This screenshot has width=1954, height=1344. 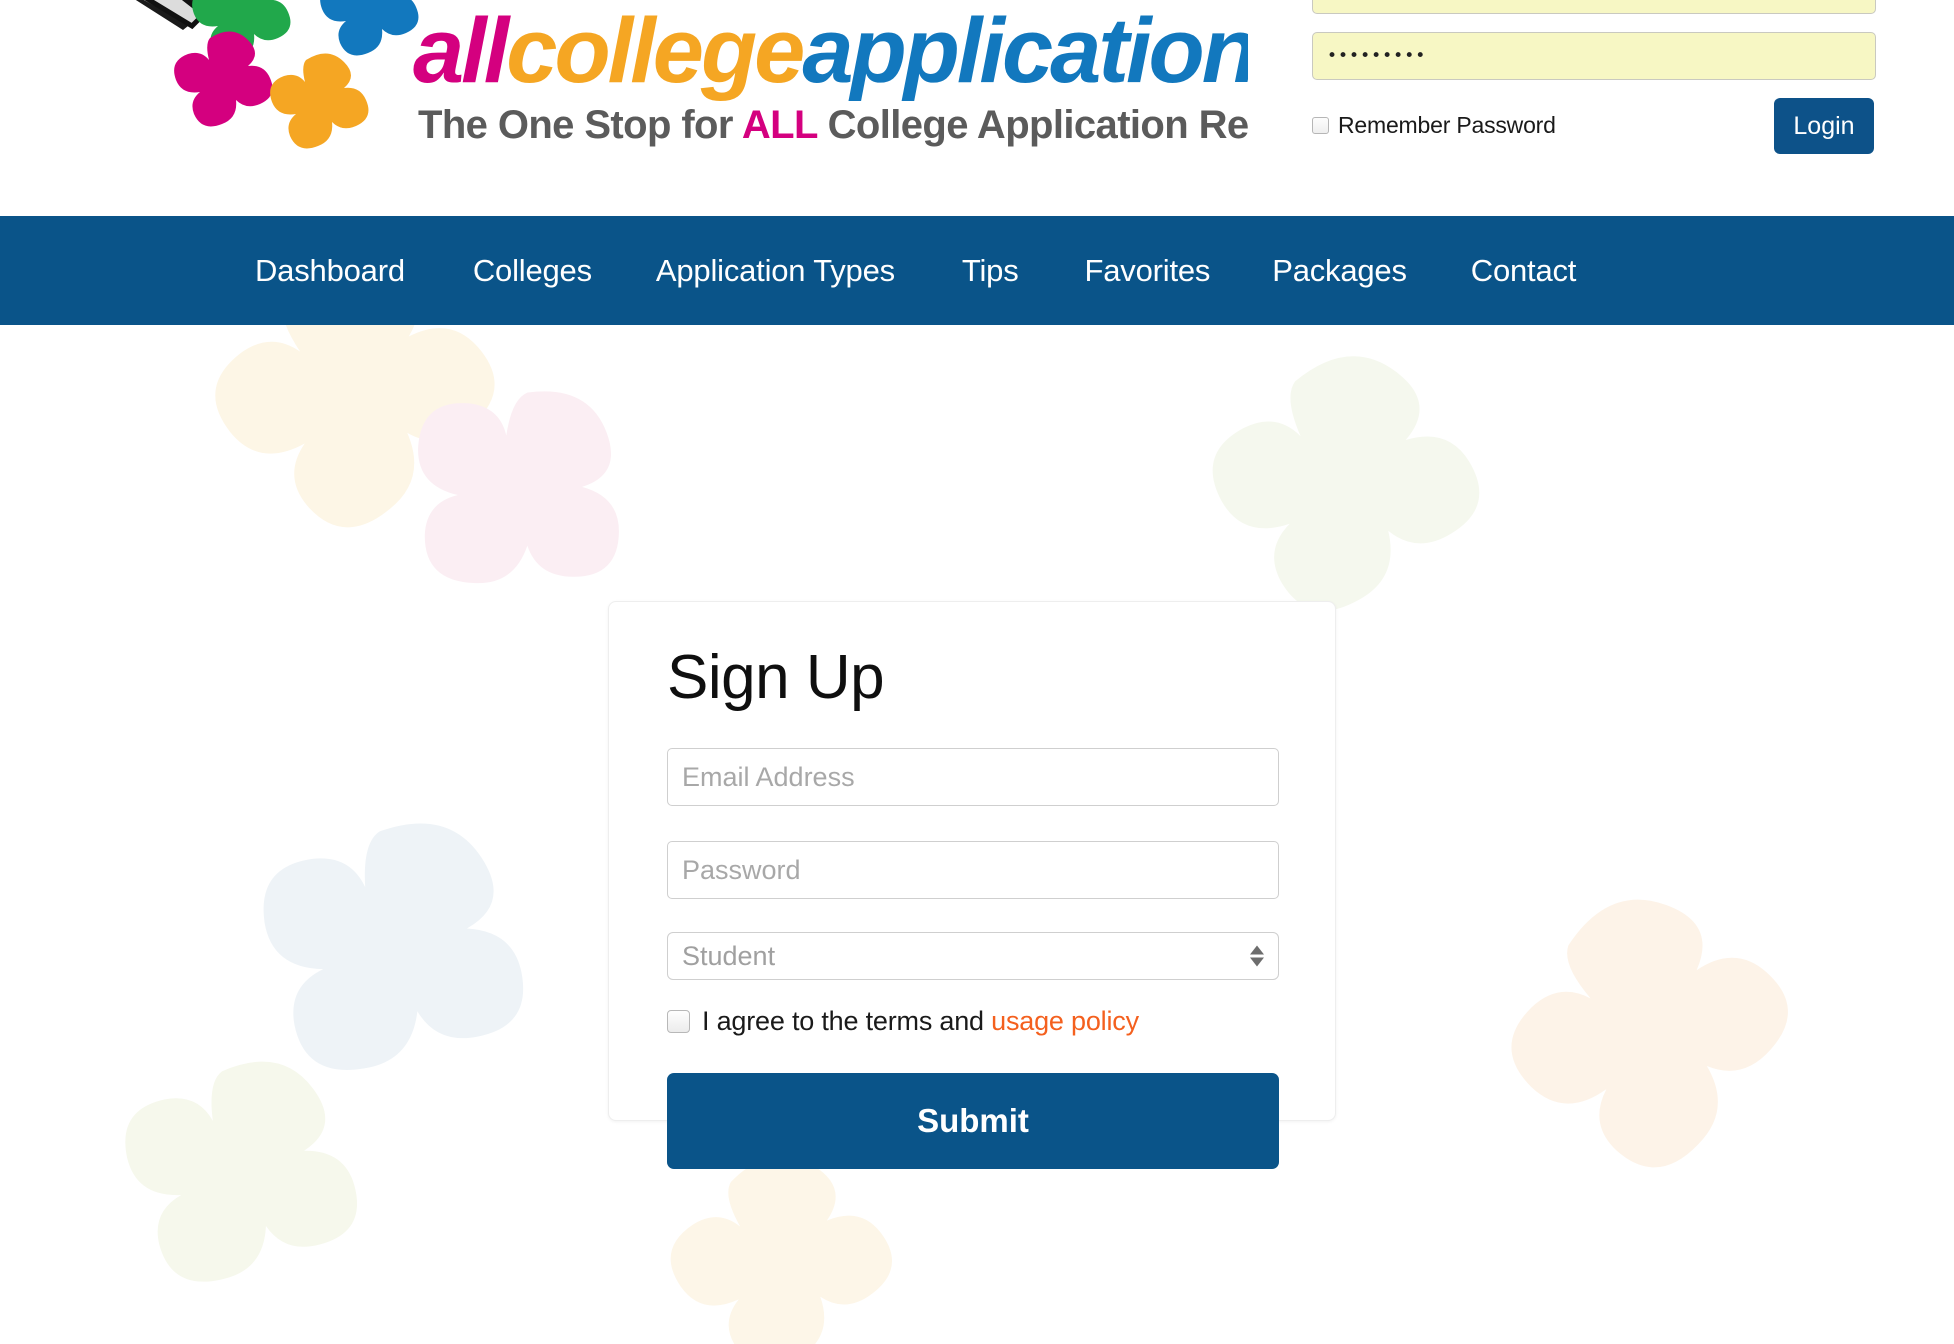 I want to click on nav-item-packages: Packages, so click(x=1339, y=271).